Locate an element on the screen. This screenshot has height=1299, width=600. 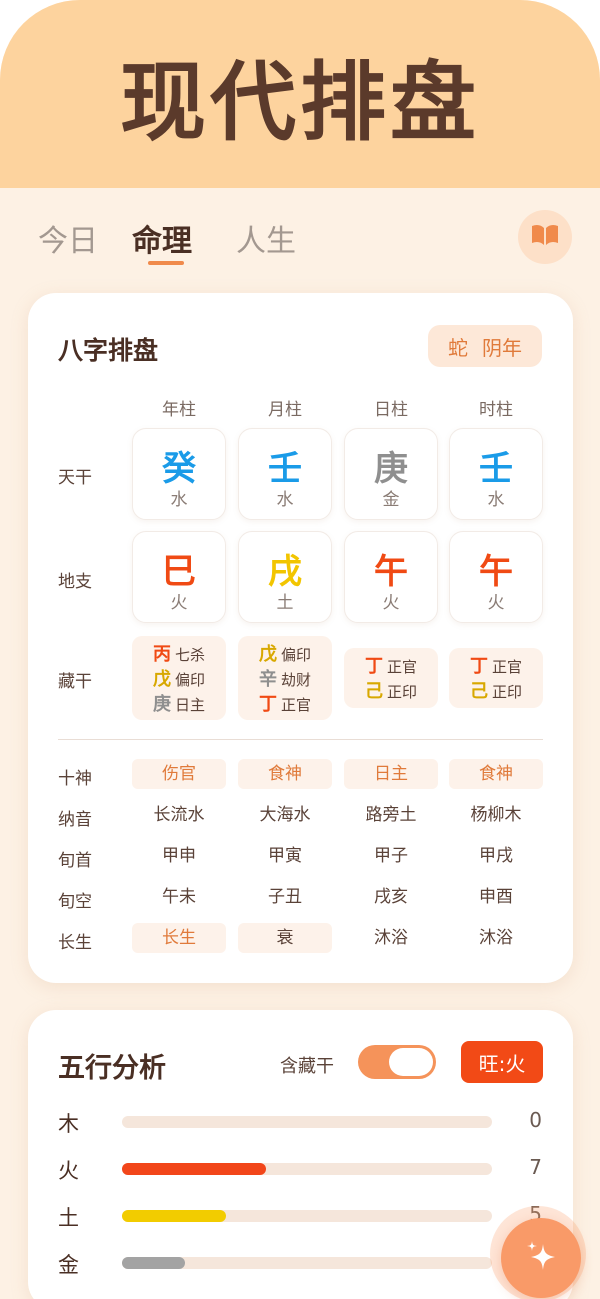
column-header: 年柱 is located at coordinates (179, 410).